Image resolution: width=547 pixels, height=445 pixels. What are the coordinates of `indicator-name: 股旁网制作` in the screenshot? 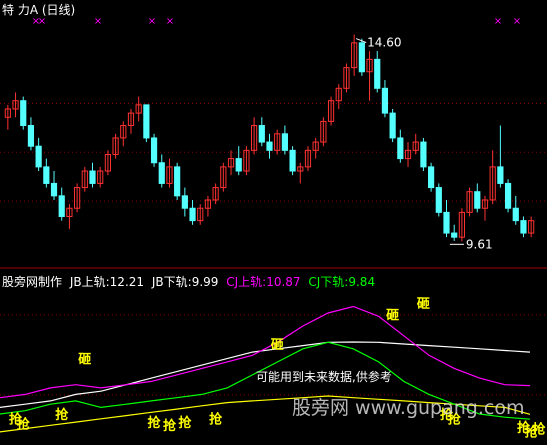 It's located at (32, 282).